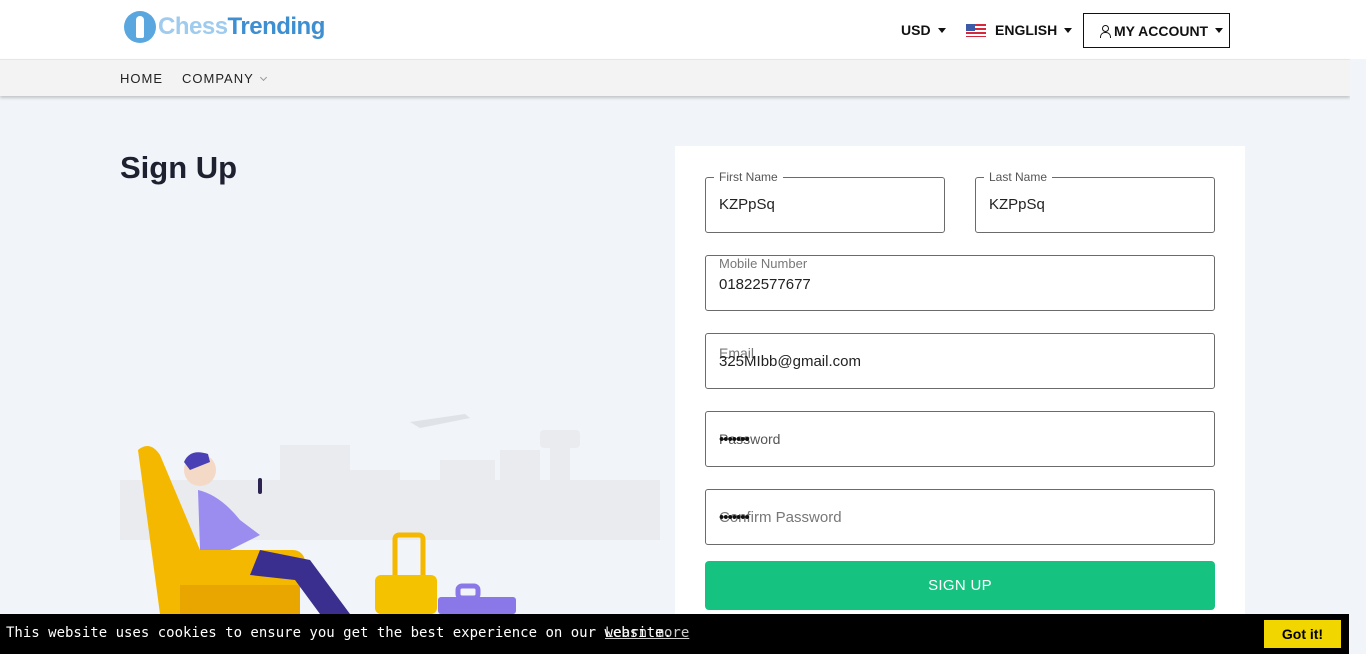 This screenshot has width=1366, height=654. What do you see at coordinates (763, 263) in the screenshot?
I see `mobile-number-label: Mobile Number` at bounding box center [763, 263].